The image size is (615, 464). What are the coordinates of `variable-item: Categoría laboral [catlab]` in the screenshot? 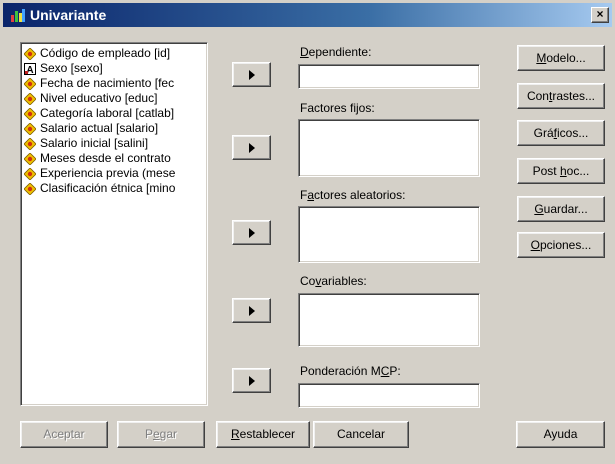 It's located at (114, 113).